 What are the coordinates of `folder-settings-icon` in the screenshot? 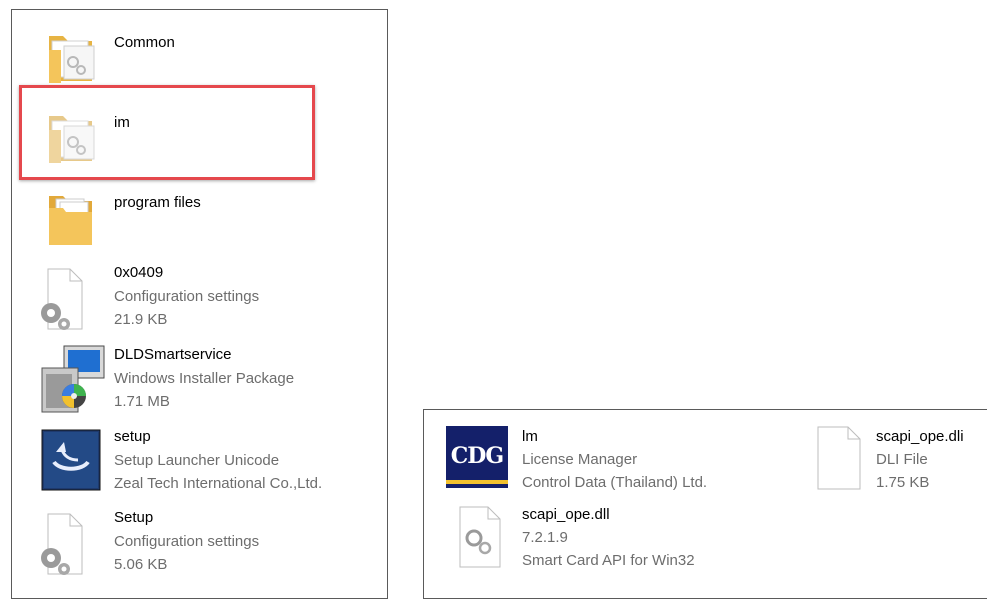 It's located at (72, 59).